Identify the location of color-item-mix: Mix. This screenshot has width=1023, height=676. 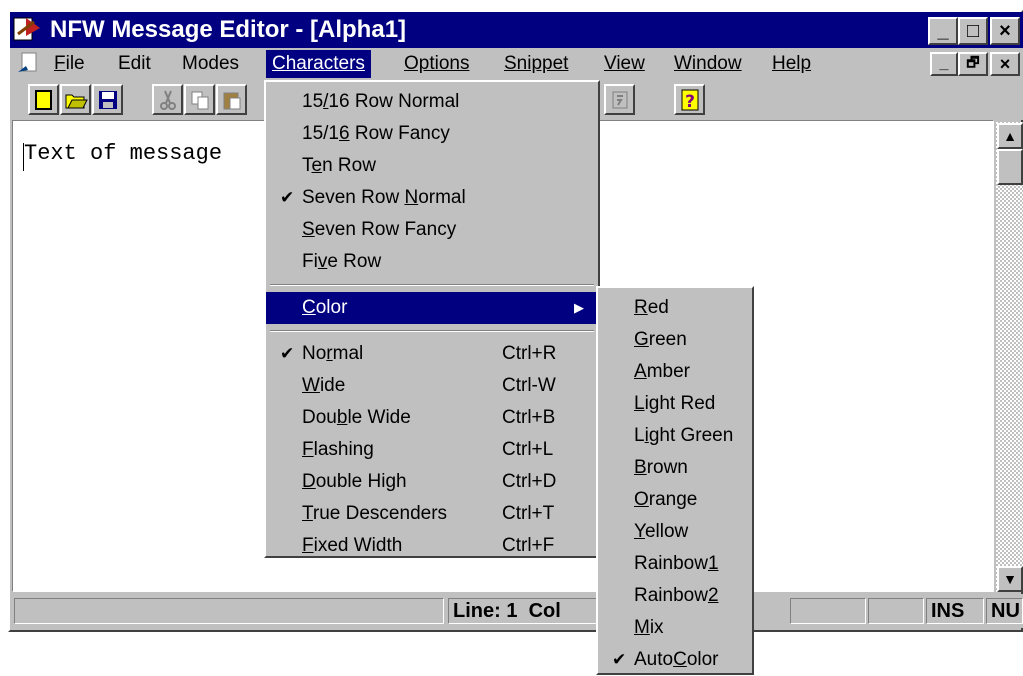
(675, 628).